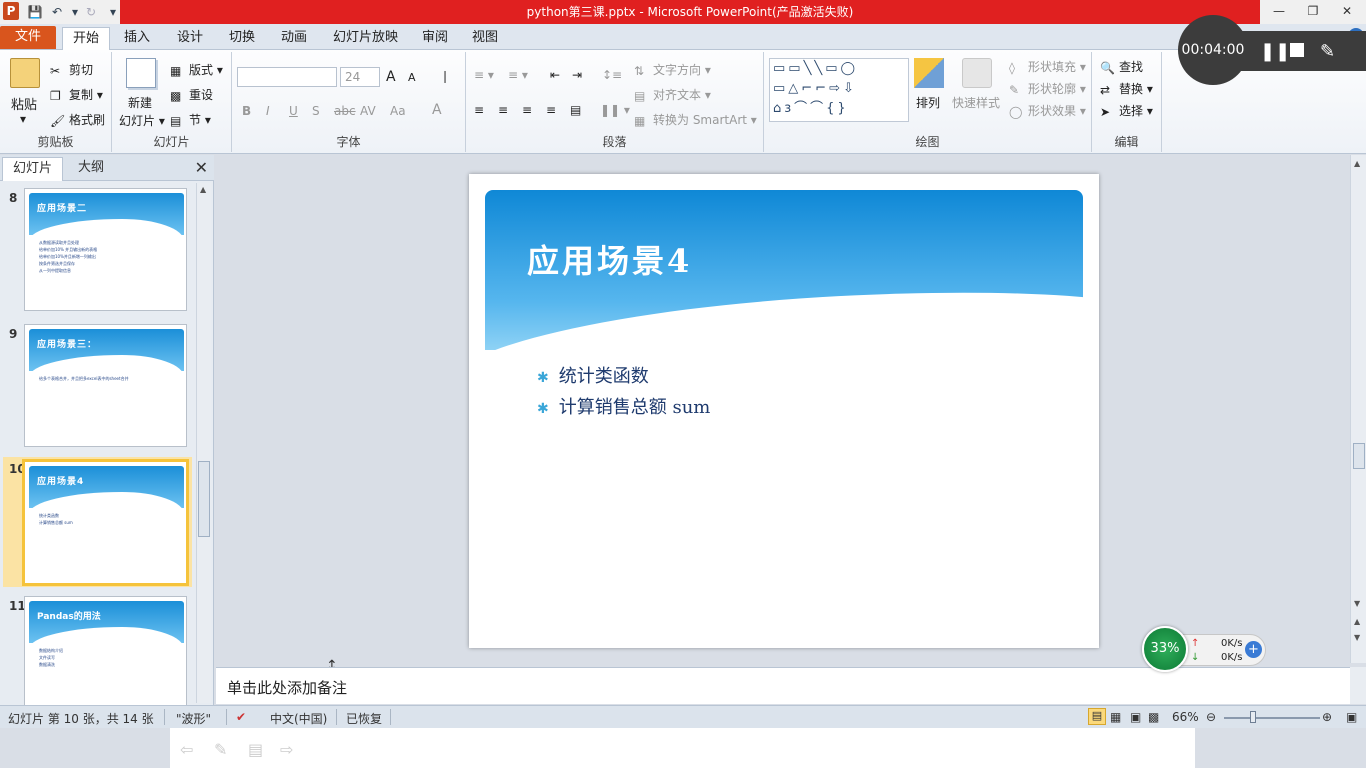 This screenshot has height=768, width=1366. What do you see at coordinates (1327, 717) in the screenshot?
I see `zoom-in-icon: ⊕` at bounding box center [1327, 717].